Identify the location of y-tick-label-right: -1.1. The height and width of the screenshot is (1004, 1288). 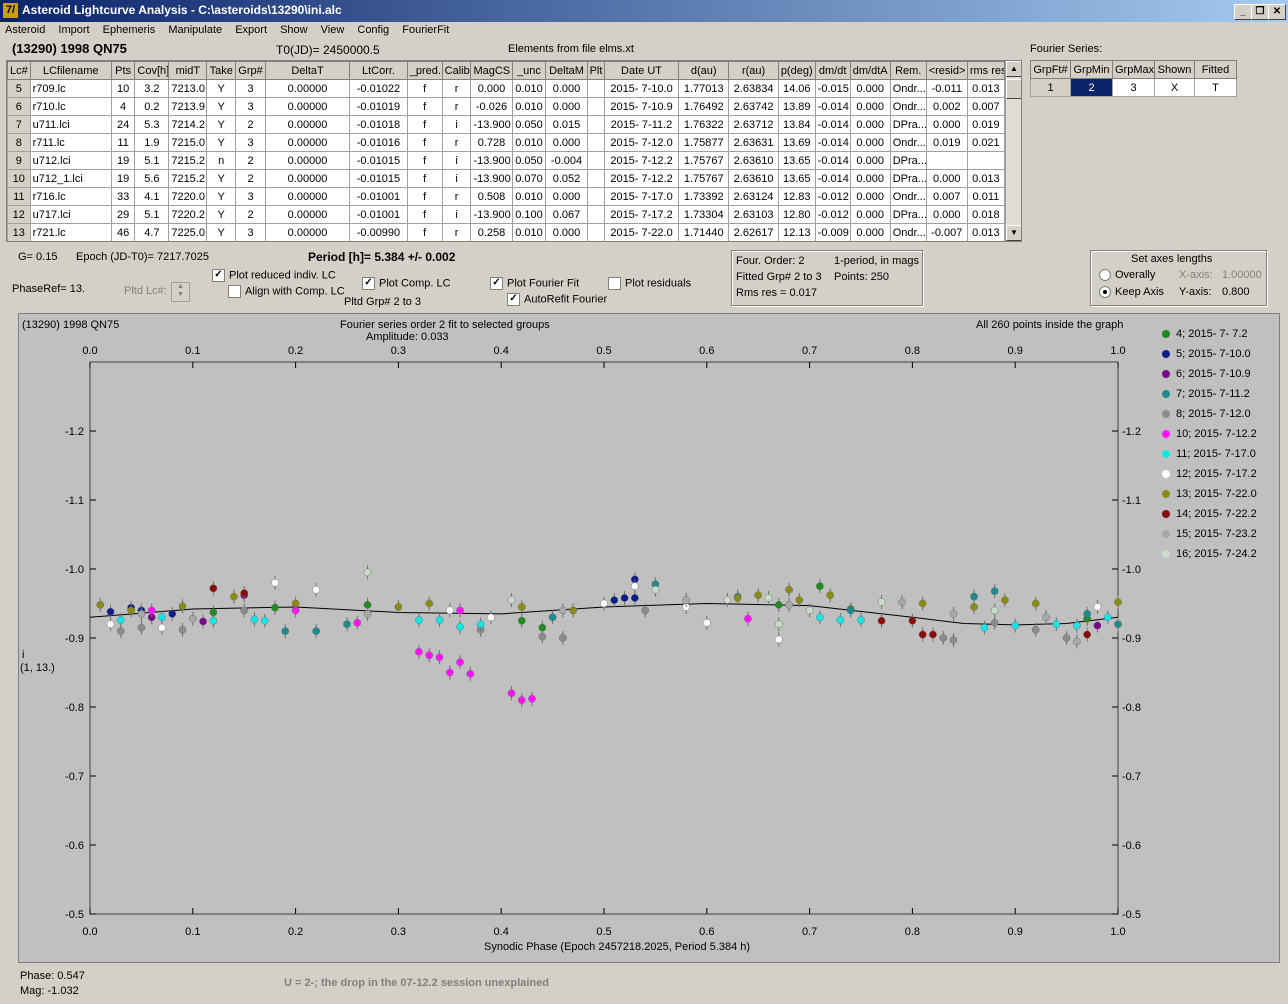
(1131, 501).